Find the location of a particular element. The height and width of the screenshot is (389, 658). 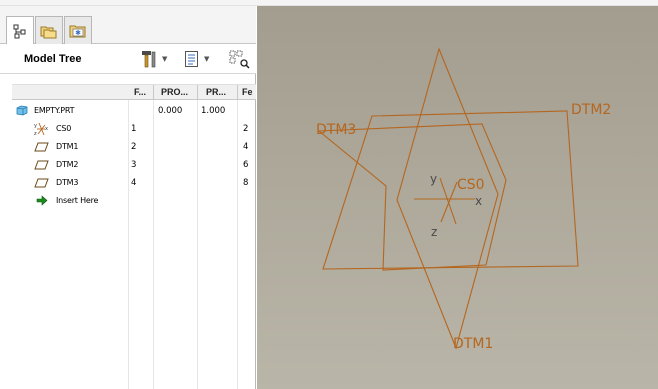

tree-cell: 0.000 is located at coordinates (170, 111).